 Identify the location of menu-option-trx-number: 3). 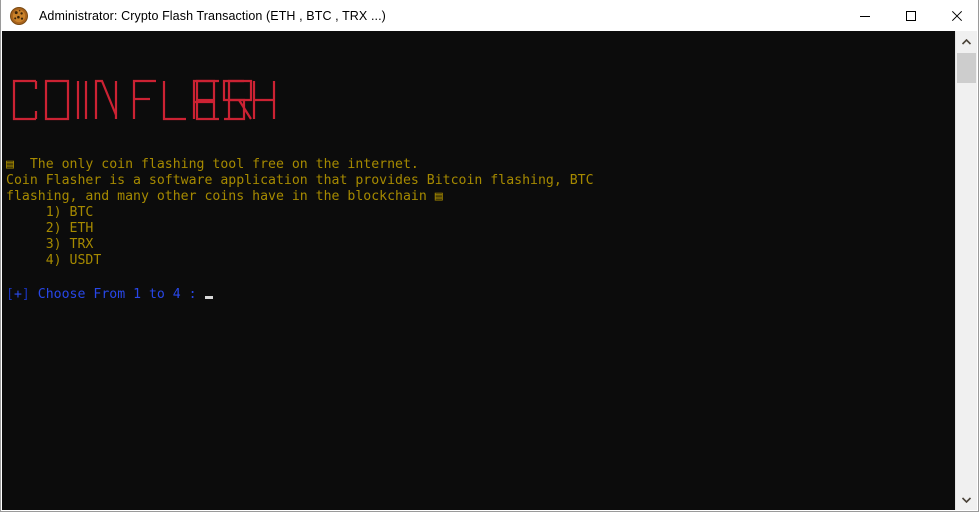
(54, 244).